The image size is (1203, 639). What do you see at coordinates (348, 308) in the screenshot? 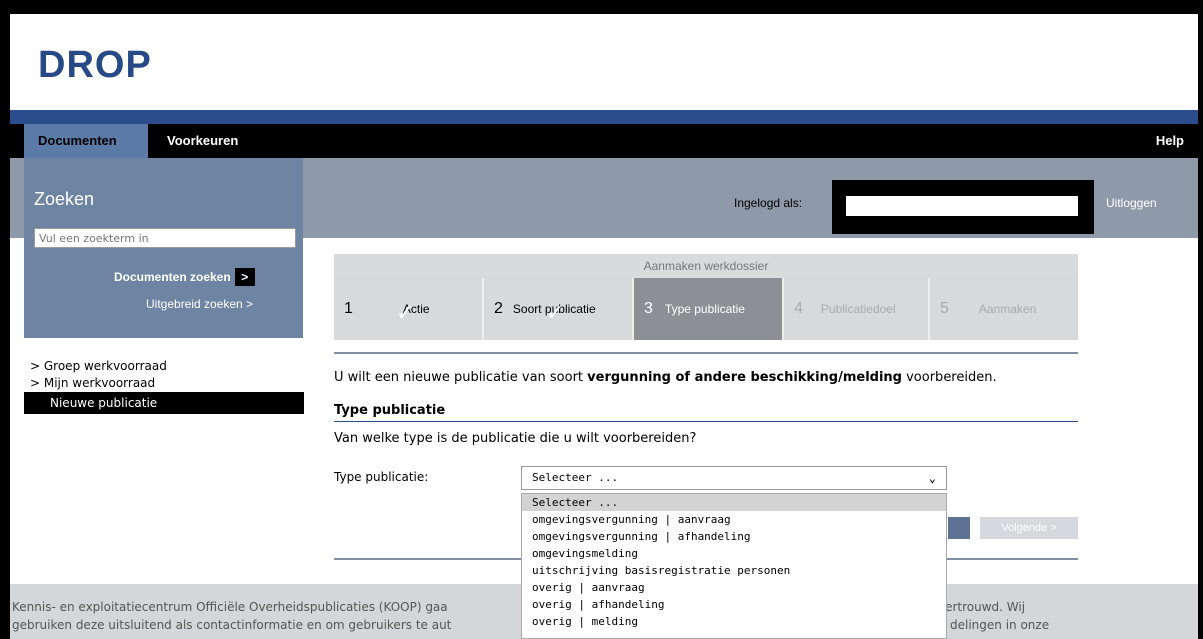
I see `step-number: 1` at bounding box center [348, 308].